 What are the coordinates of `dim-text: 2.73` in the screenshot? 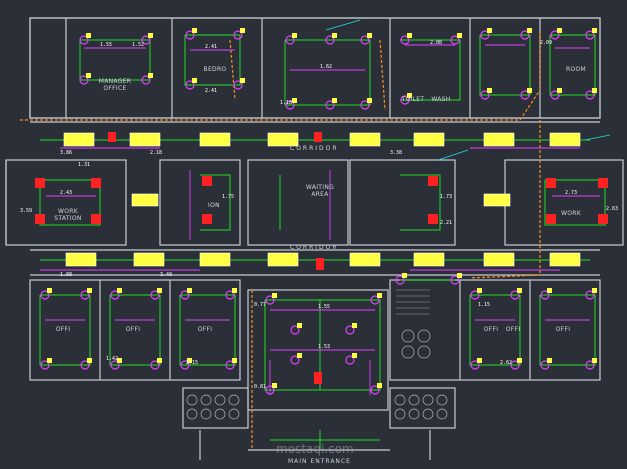 It's located at (571, 193).